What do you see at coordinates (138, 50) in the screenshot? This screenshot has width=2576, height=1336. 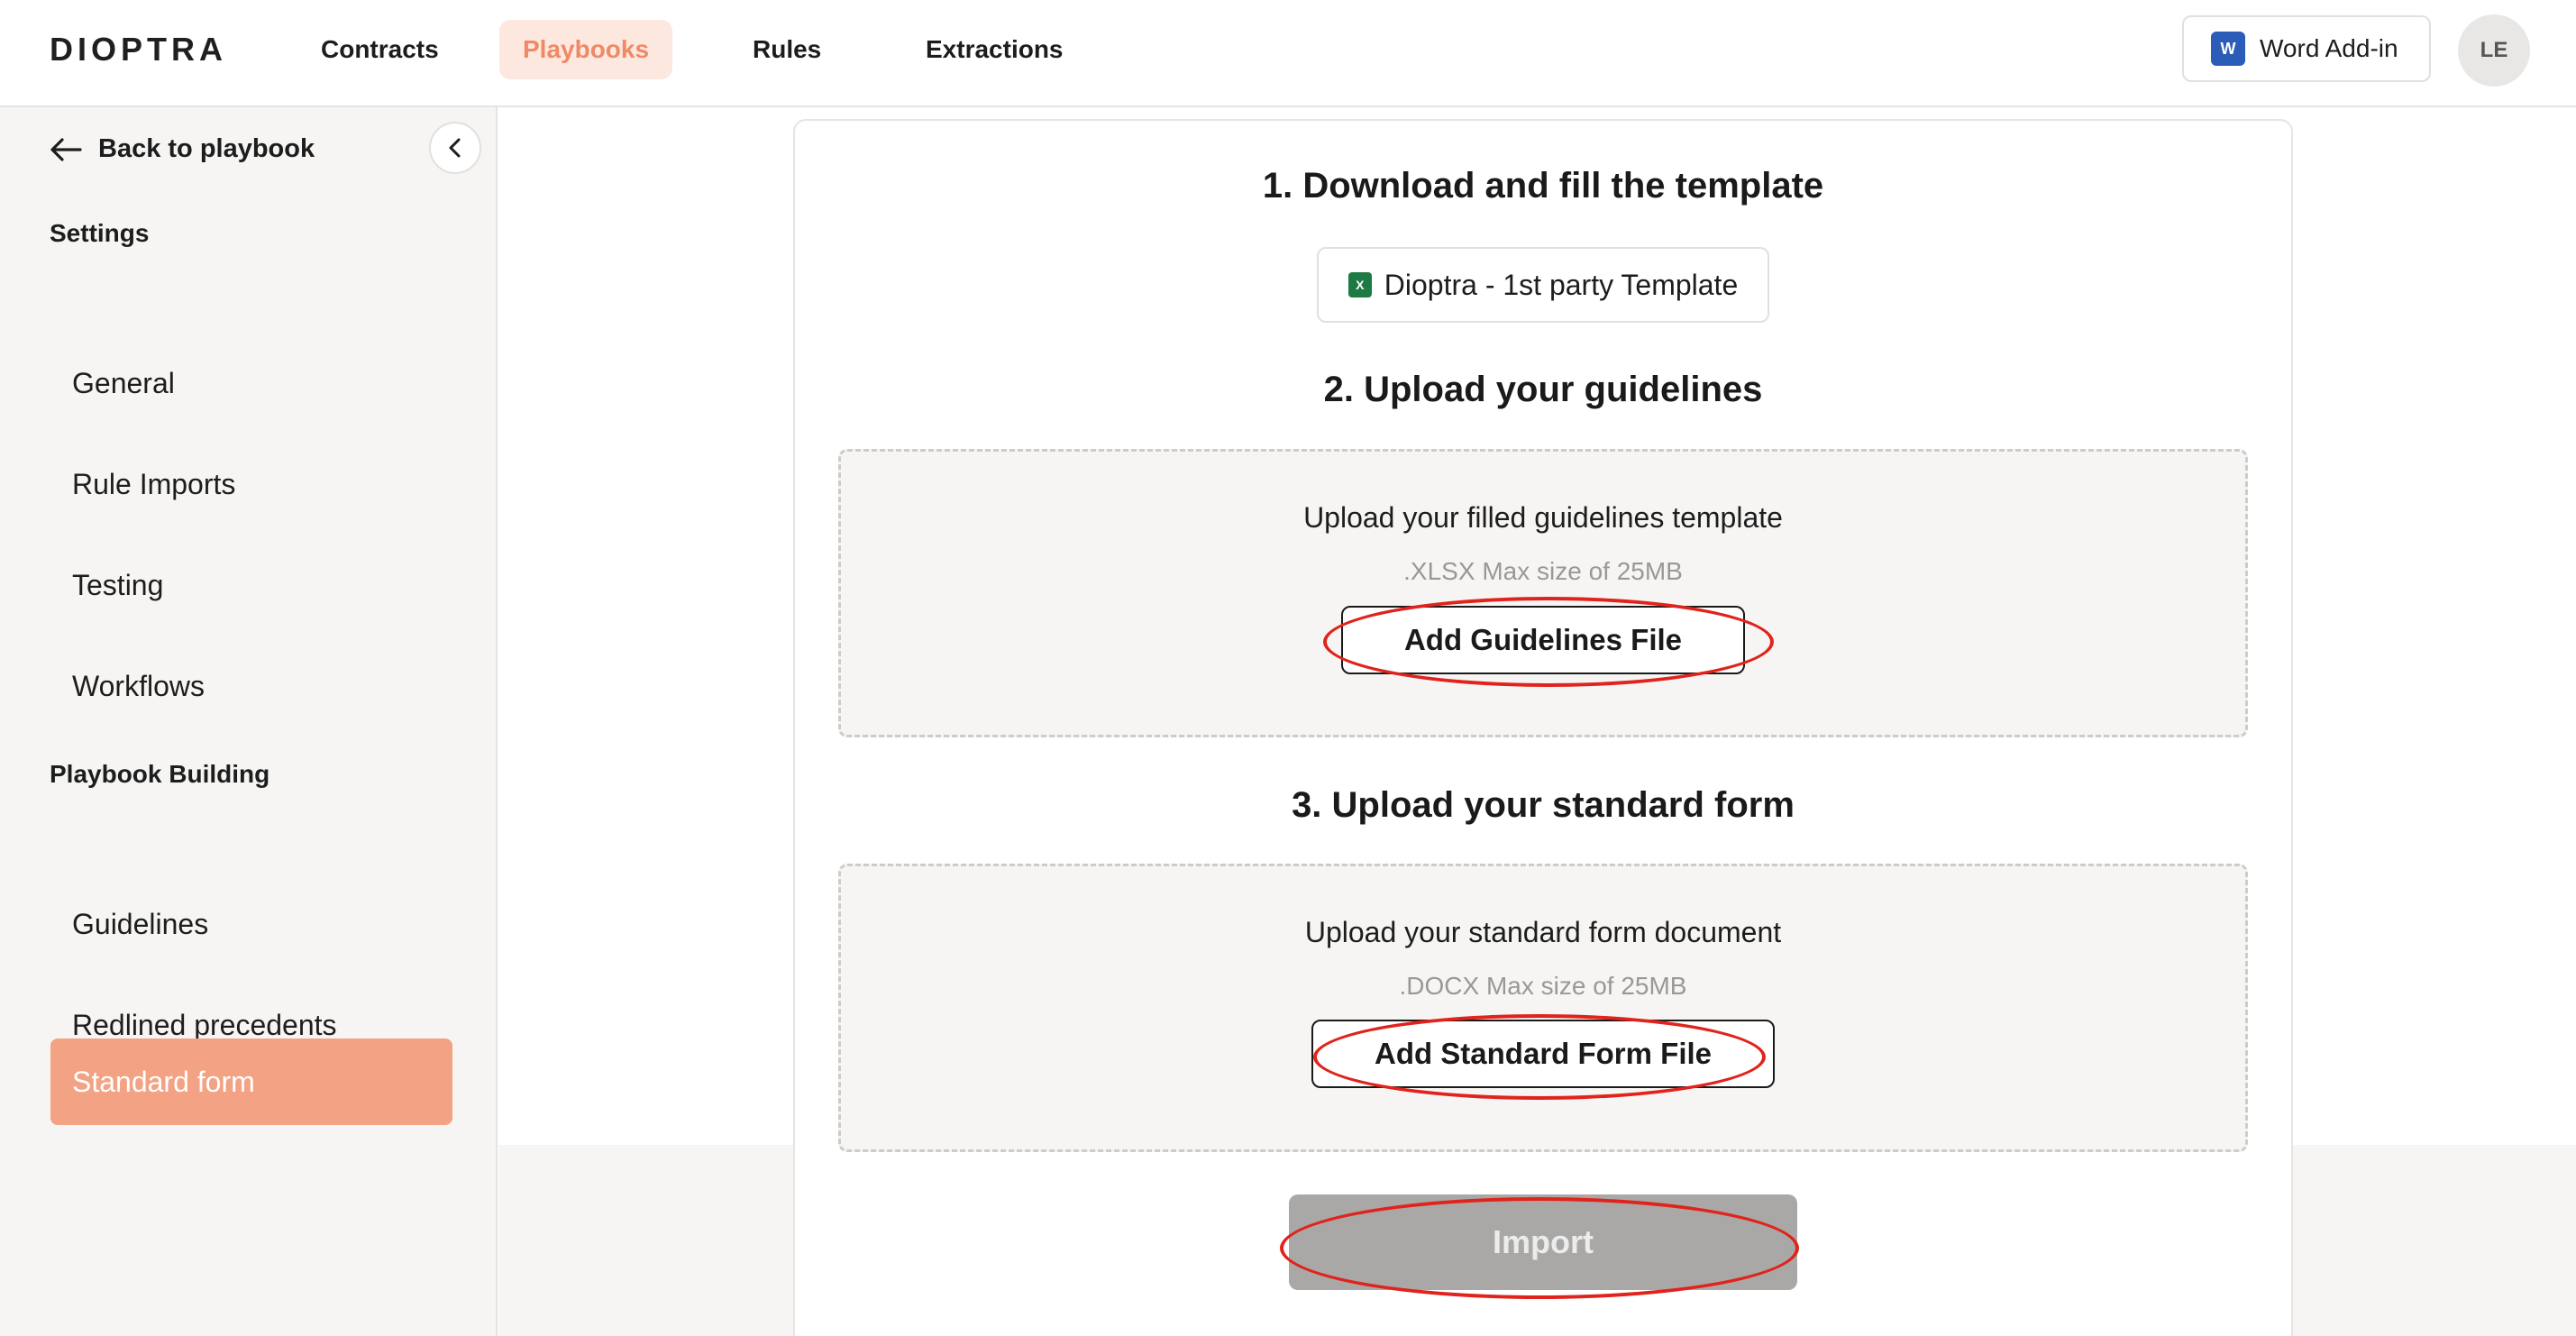 I see `dioptra-logo: DIOPTRA` at bounding box center [138, 50].